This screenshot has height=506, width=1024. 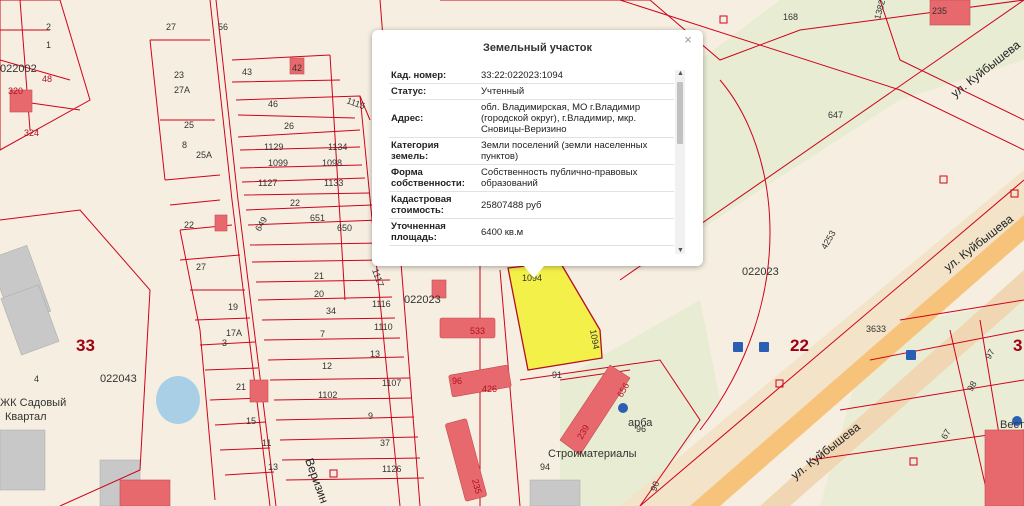 What do you see at coordinates (680, 113) in the screenshot?
I see `scroll-thumb` at bounding box center [680, 113].